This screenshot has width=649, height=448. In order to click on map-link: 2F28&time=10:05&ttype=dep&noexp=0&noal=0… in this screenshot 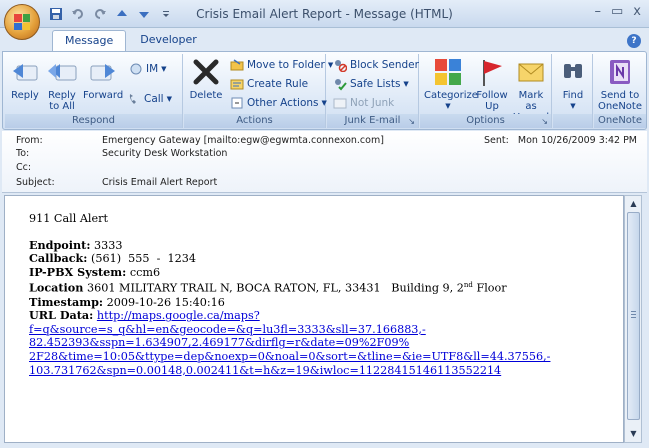, I will do `click(289, 356)`.